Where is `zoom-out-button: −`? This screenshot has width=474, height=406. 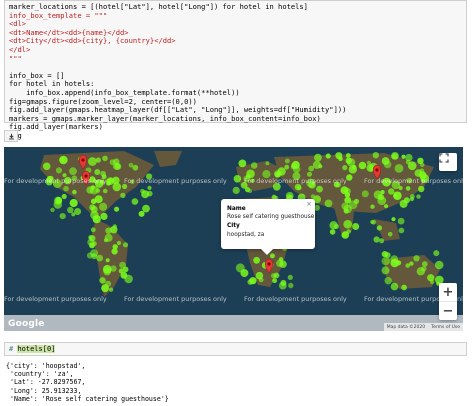 zoom-out-button: − is located at coordinates (448, 311).